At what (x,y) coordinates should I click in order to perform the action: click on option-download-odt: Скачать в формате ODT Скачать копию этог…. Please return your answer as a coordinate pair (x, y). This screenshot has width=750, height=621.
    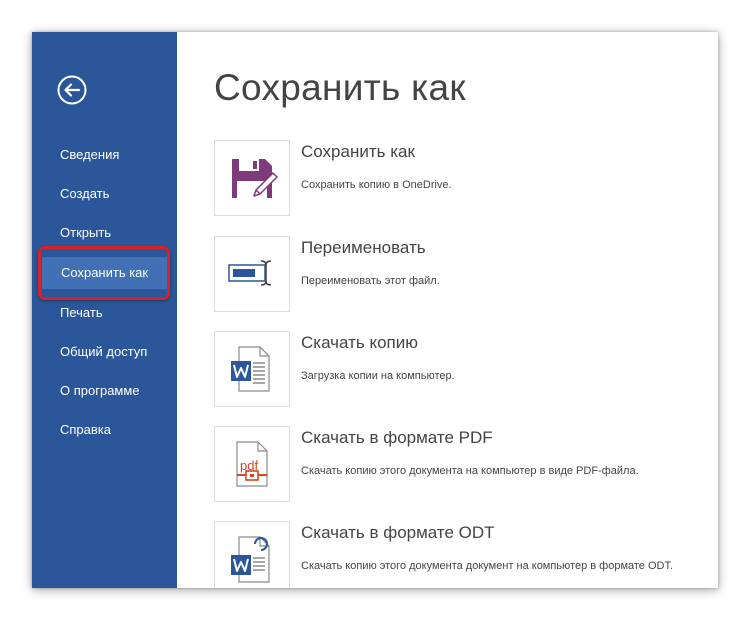
    Looking at the image, I should click on (464, 554).